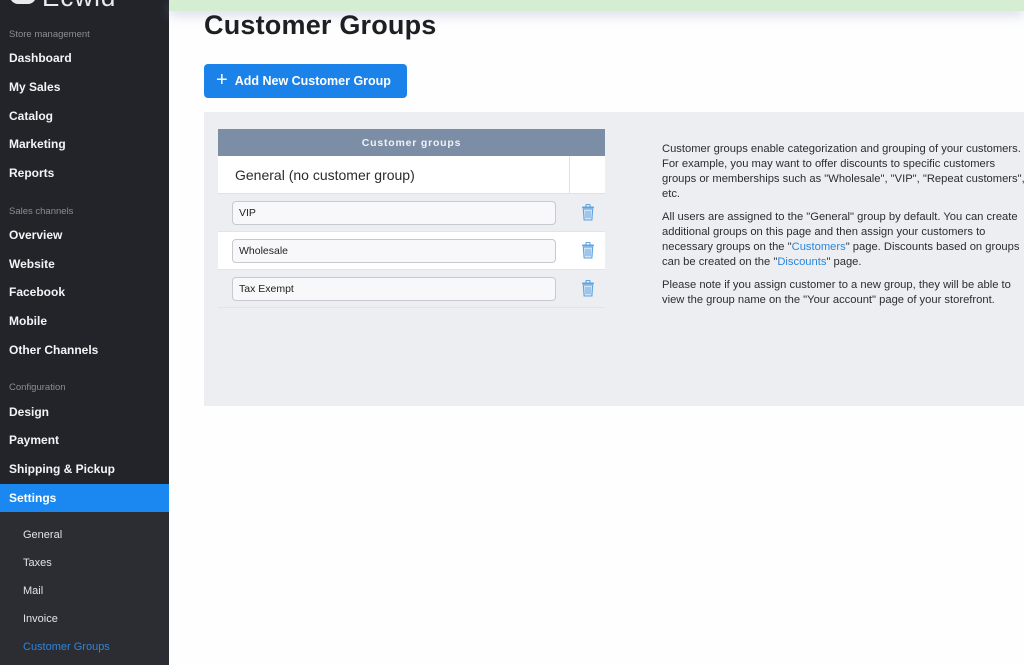 The width and height of the screenshot is (1024, 665). I want to click on group-name-input-wholesale, so click(394, 250).